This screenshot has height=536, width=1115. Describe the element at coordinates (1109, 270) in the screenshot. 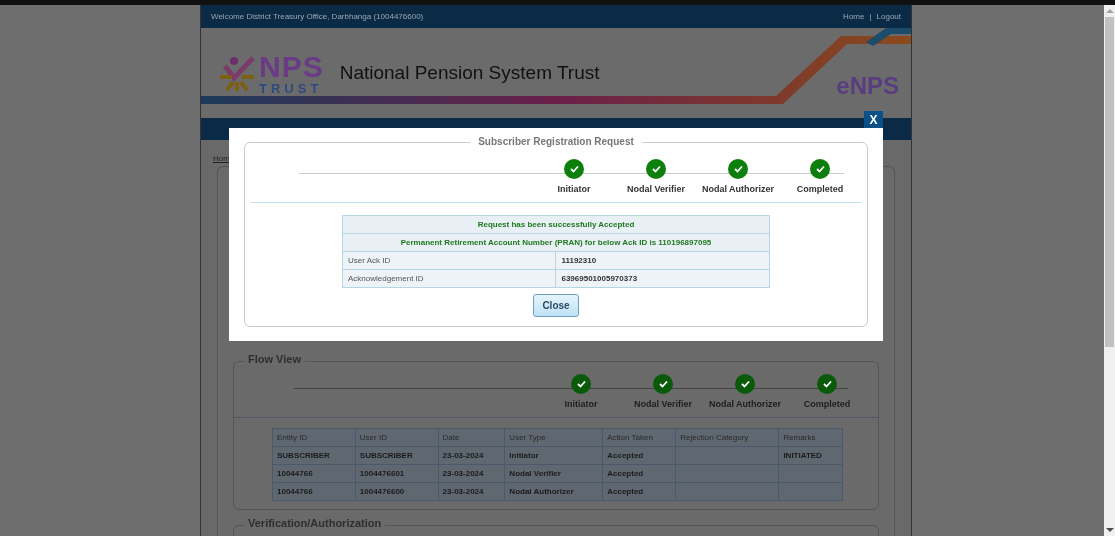

I see `scrollbar` at that location.